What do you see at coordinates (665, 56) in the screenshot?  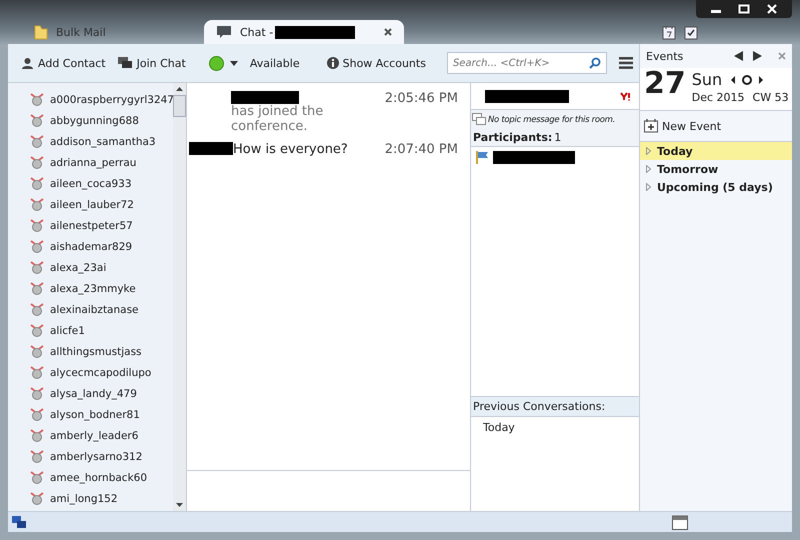 I see `pane-title: Events` at bounding box center [665, 56].